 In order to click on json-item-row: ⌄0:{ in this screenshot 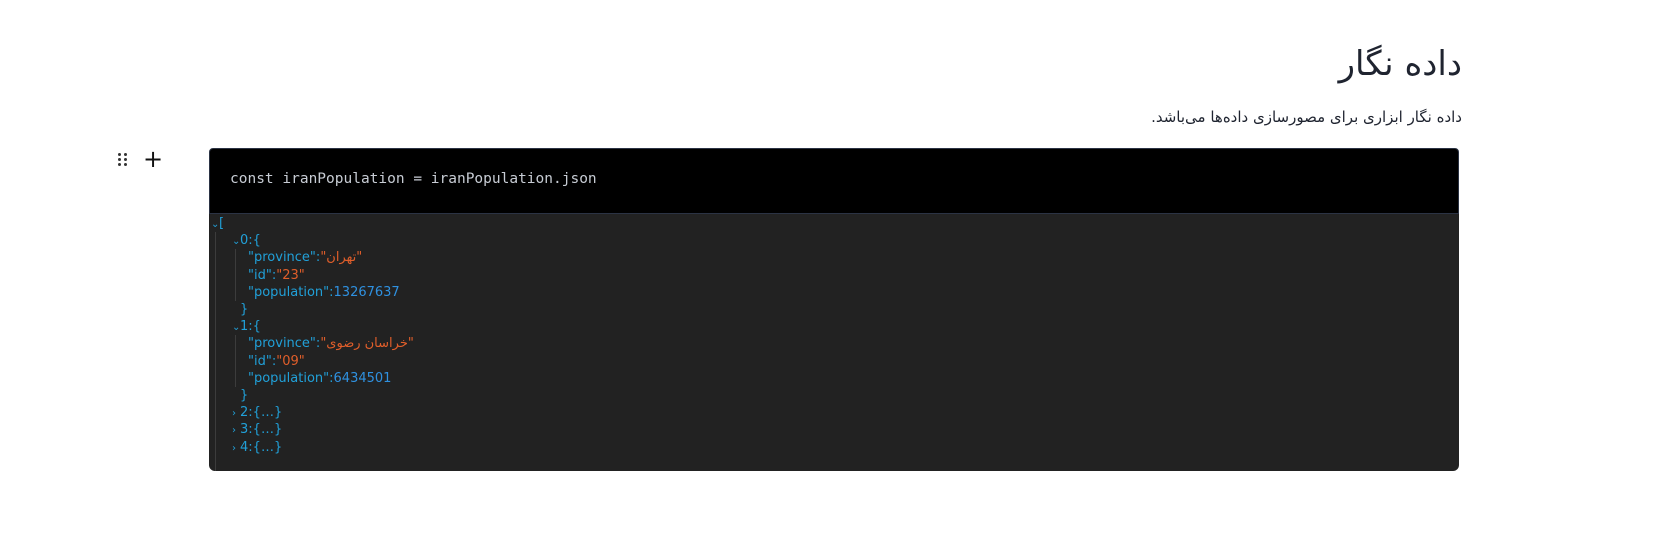, I will do `click(246, 241)`.